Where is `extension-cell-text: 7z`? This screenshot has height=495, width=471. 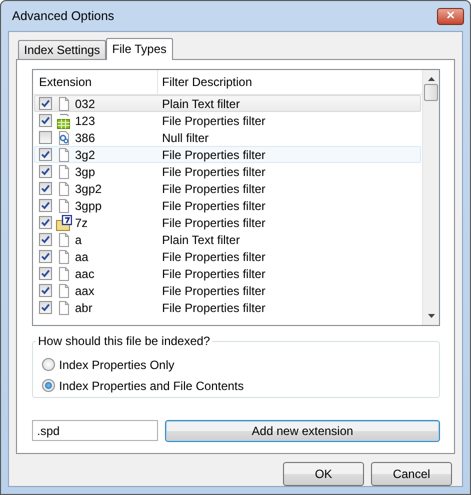 extension-cell-text: 7z is located at coordinates (81, 223).